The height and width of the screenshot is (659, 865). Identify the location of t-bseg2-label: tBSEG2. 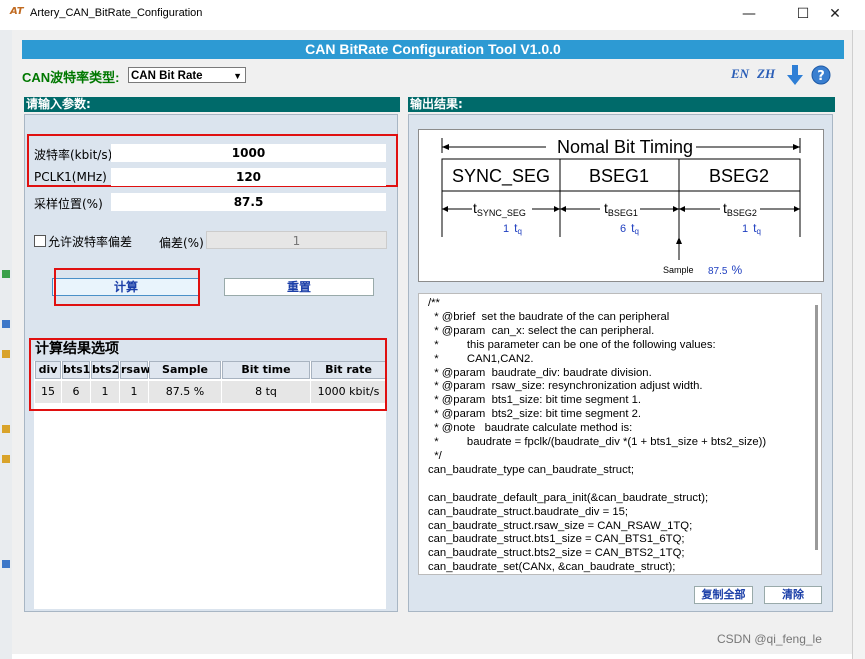
(740, 209).